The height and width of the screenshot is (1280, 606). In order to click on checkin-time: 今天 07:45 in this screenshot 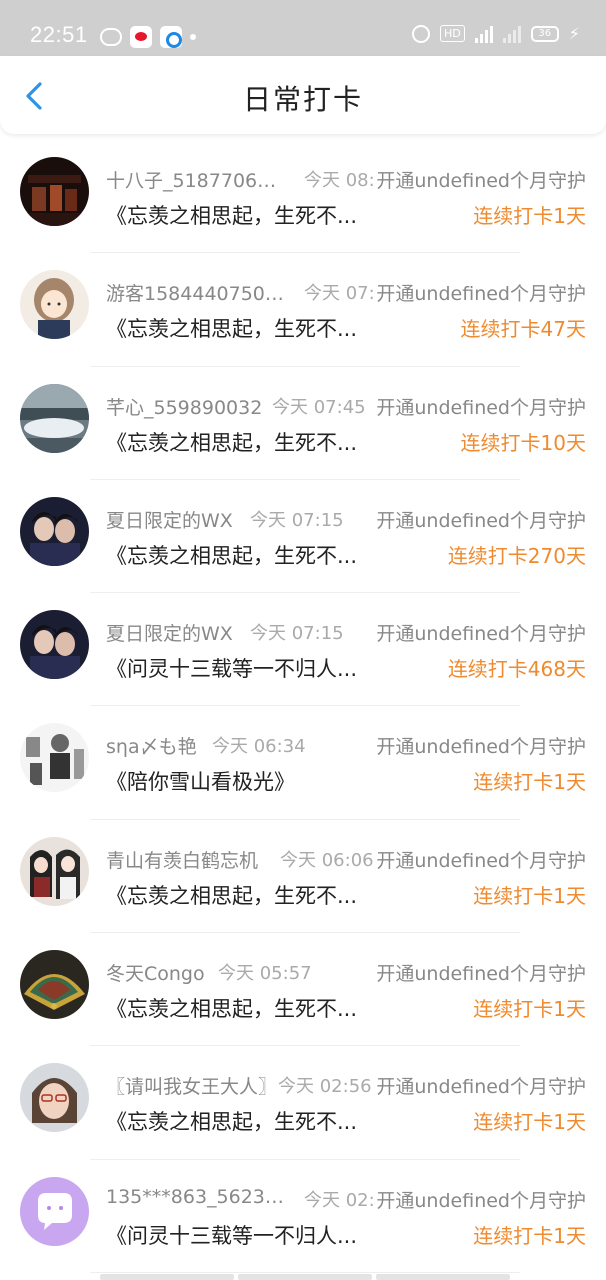, I will do `click(319, 407)`.